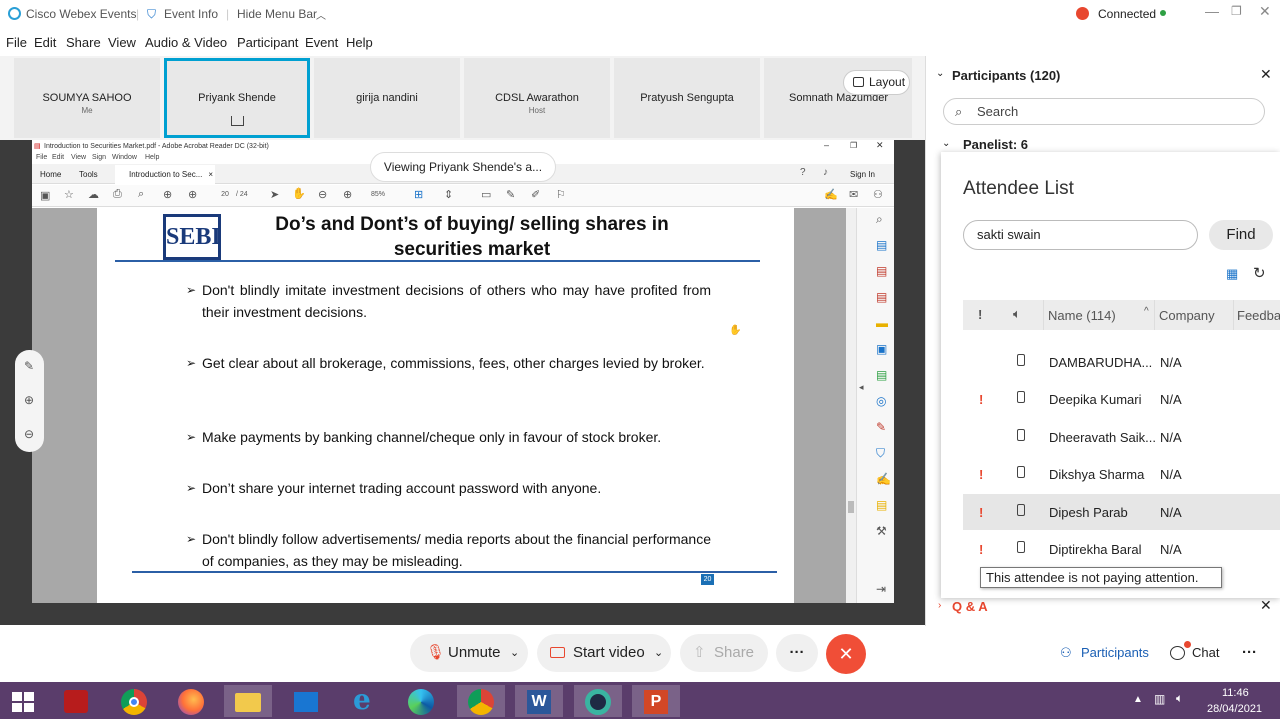 This screenshot has width=1280, height=719. Describe the element at coordinates (225, 194) in the screenshot. I see `page-number-input: 20` at that location.